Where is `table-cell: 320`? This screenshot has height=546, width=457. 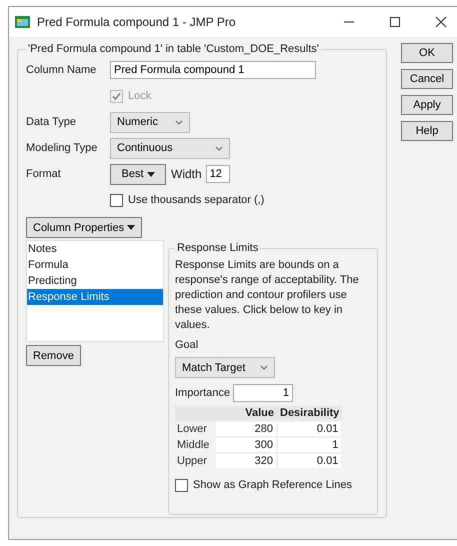 table-cell: 320 is located at coordinates (246, 461).